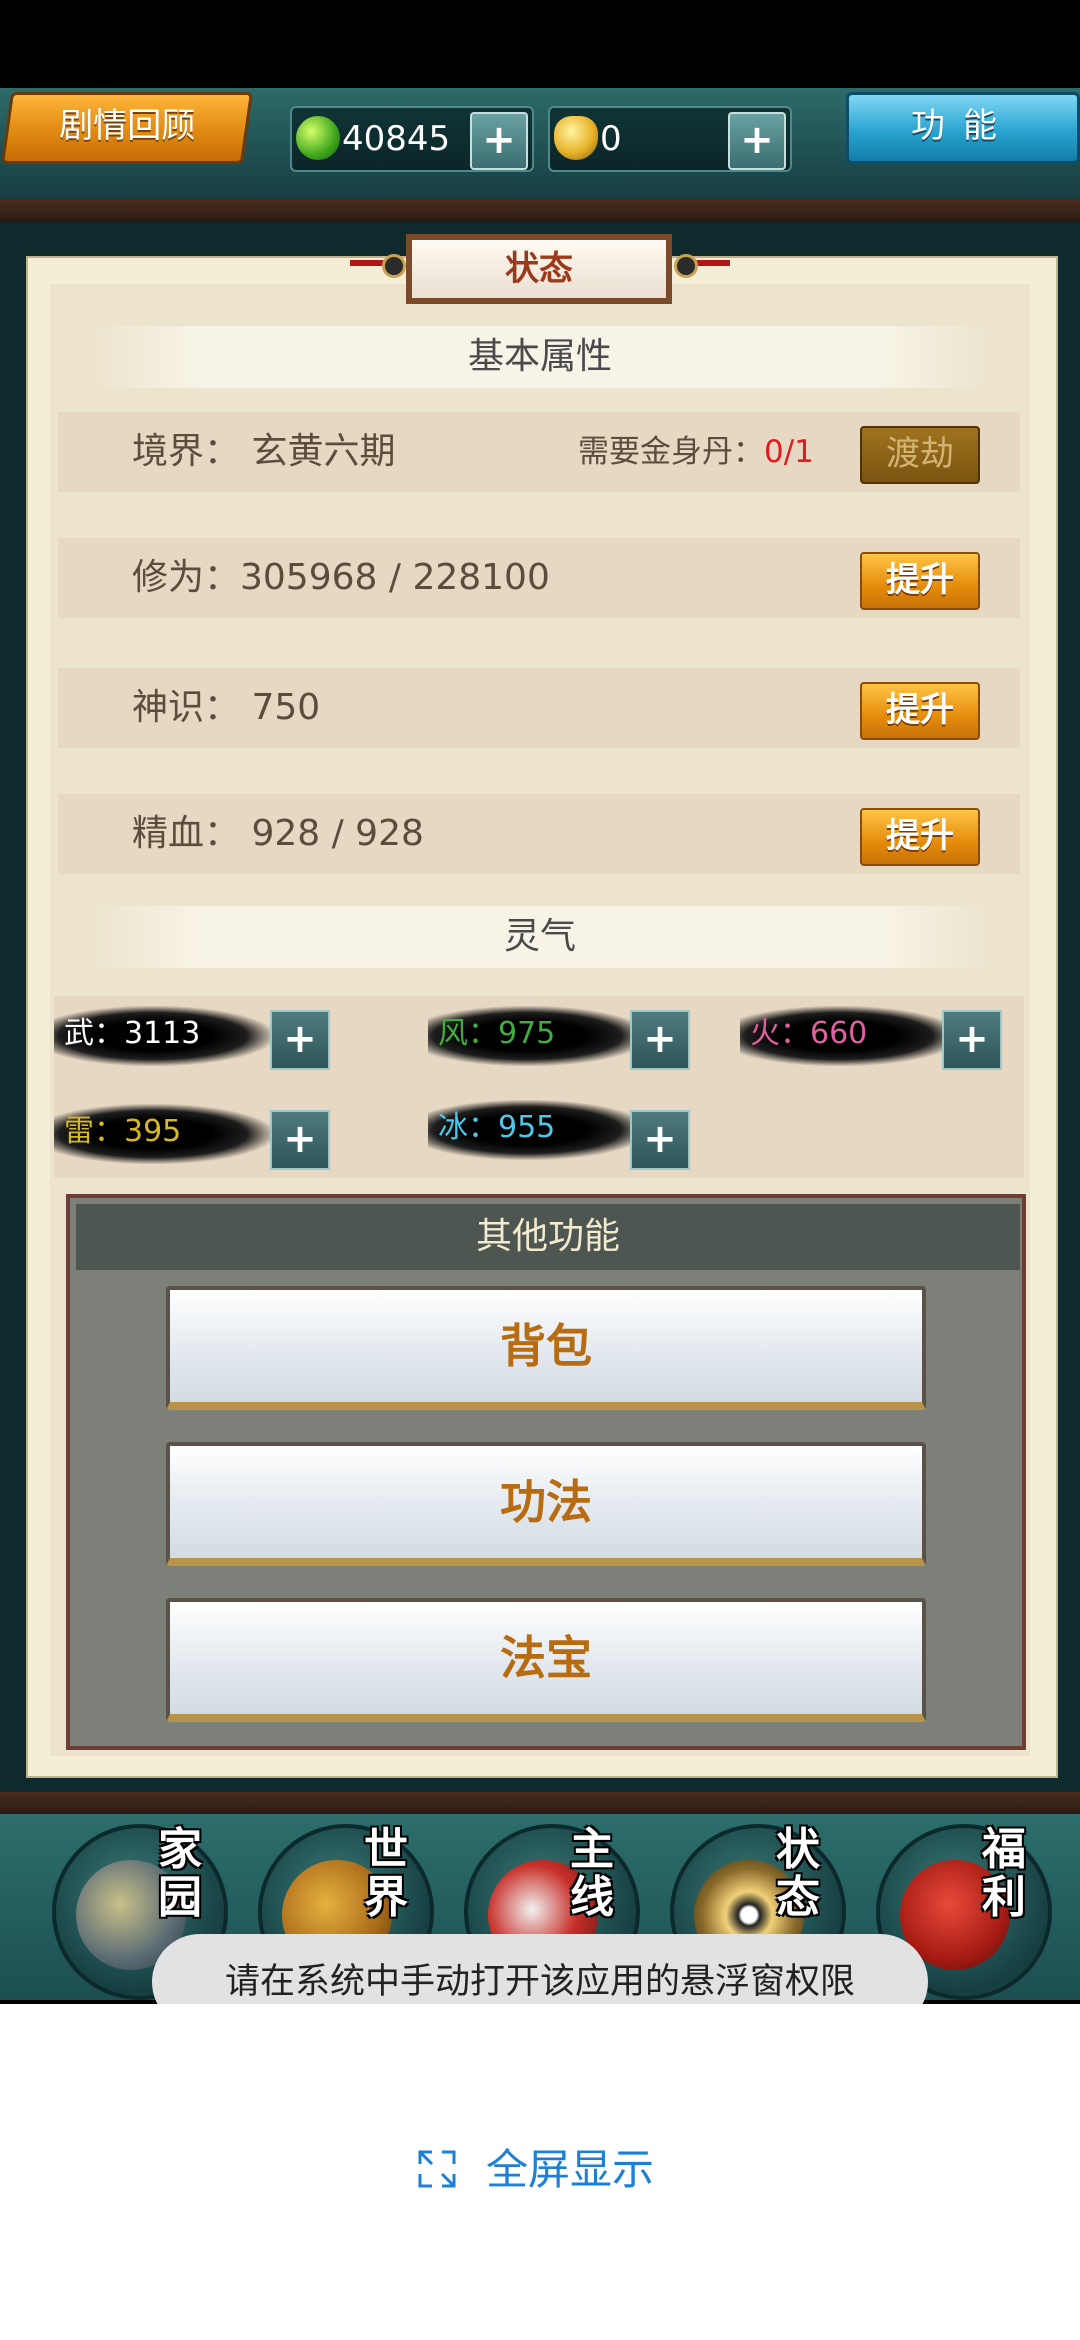 The height and width of the screenshot is (2340, 1080). What do you see at coordinates (396, 139) in the screenshot?
I see `jade-amount: 40845` at bounding box center [396, 139].